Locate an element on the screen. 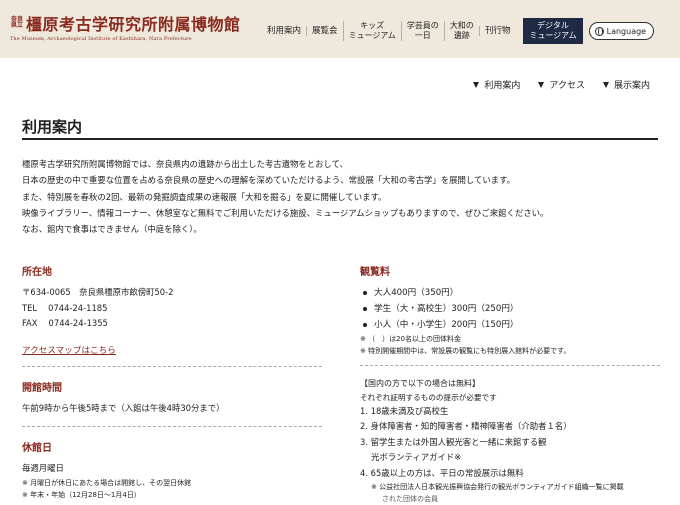 The width and height of the screenshot is (680, 505). free-admission-note: された団体の会員 is located at coordinates (410, 499).